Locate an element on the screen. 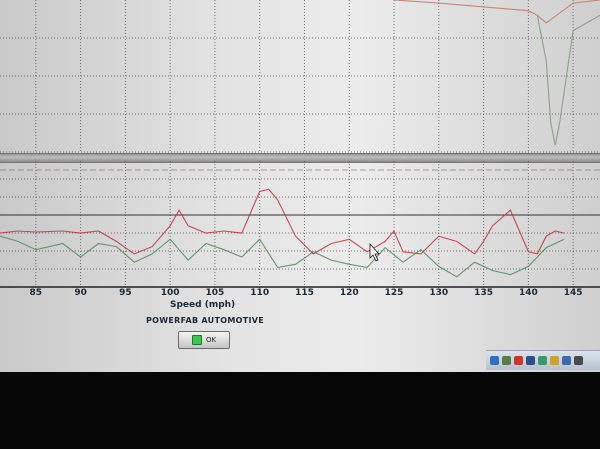  shield-icon is located at coordinates (518, 360).